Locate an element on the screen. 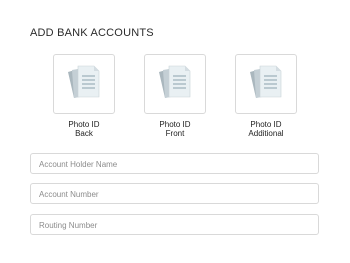 The image size is (350, 263). routing-number-field is located at coordinates (174, 224).